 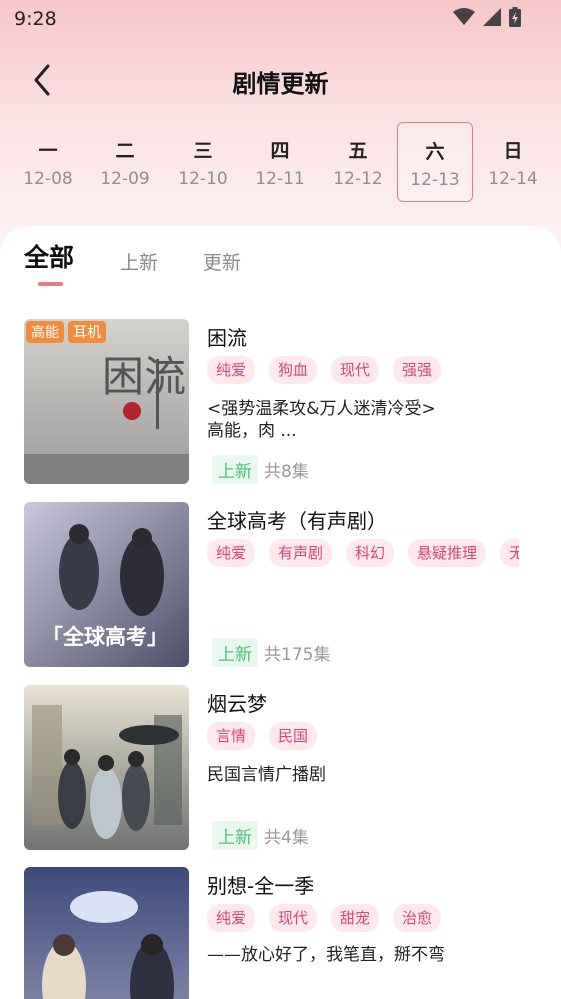 I want to click on day-date: 12-12, so click(x=358, y=179).